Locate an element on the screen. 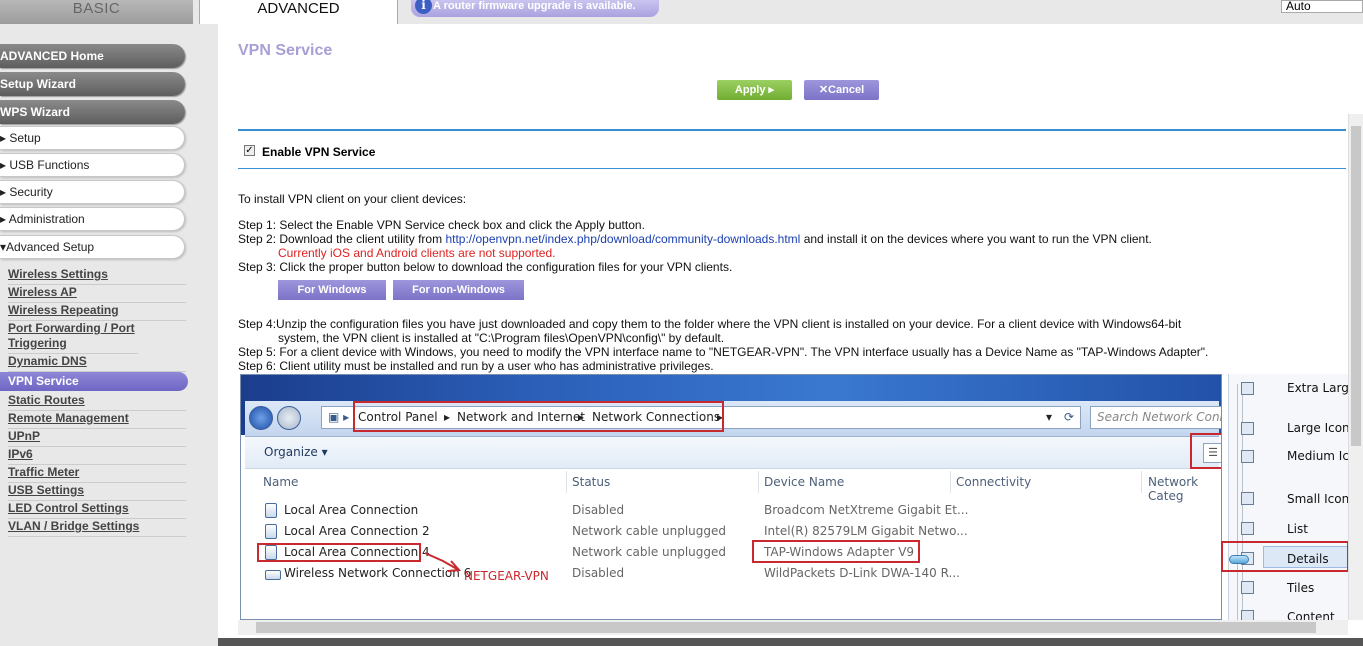 The height and width of the screenshot is (646, 1363). search-input: Search Network Connecti is located at coordinates (1155, 417).